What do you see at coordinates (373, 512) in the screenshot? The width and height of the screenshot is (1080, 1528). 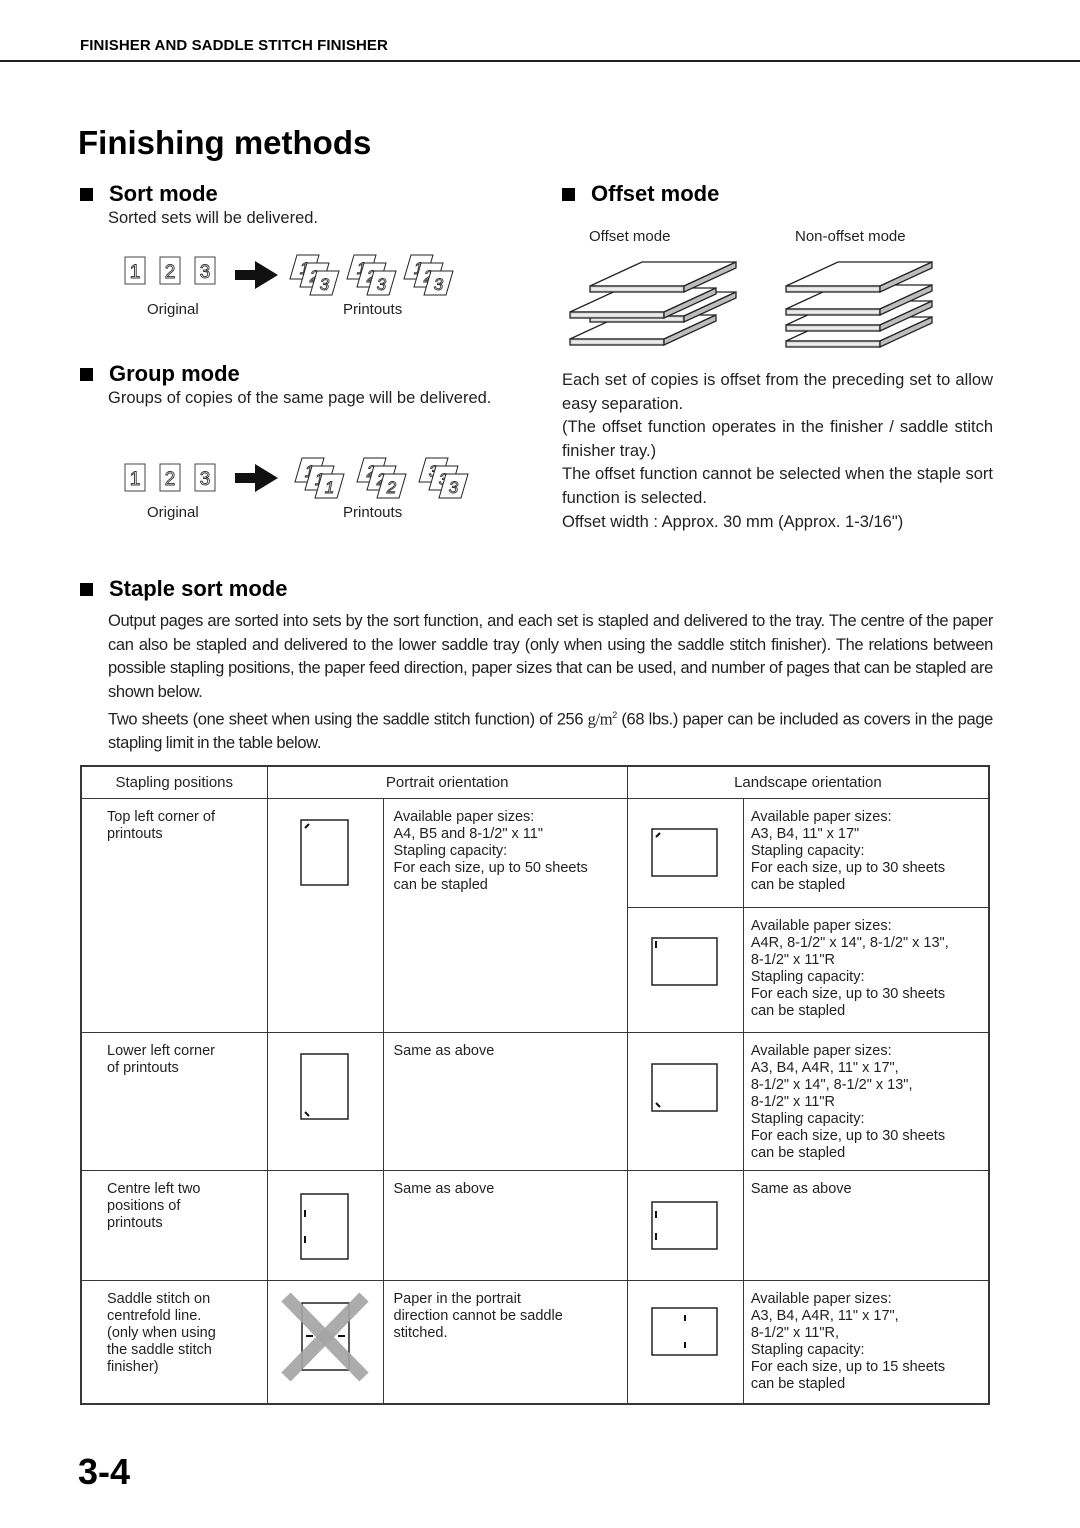 I see `group-printouts-caption: Printouts` at bounding box center [373, 512].